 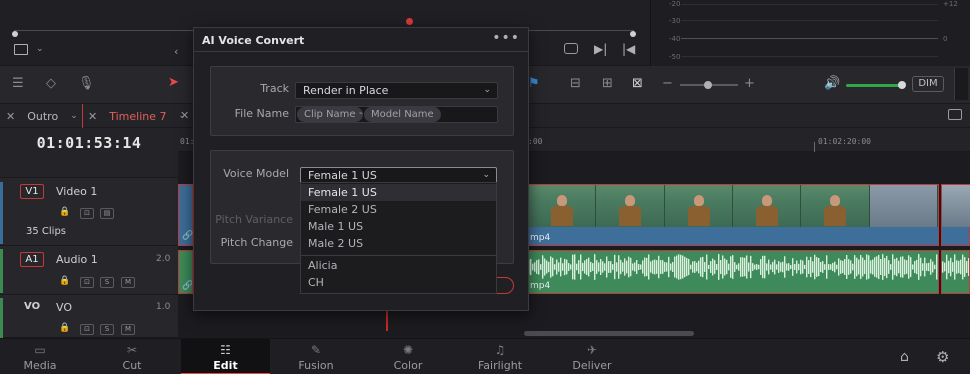 I want to click on playhead-line, so click(x=387, y=321).